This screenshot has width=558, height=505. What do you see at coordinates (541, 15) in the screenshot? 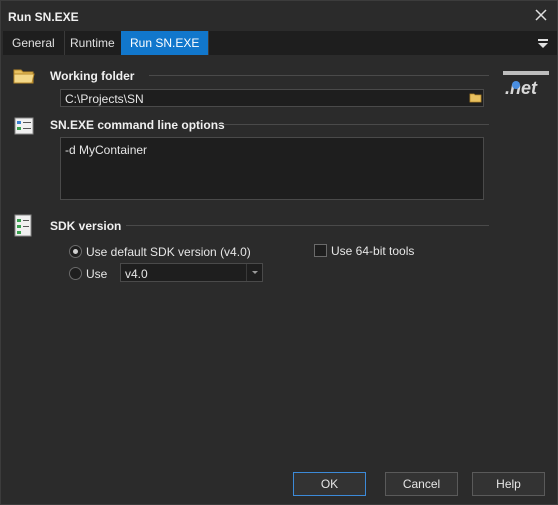
I see `close-icon` at bounding box center [541, 15].